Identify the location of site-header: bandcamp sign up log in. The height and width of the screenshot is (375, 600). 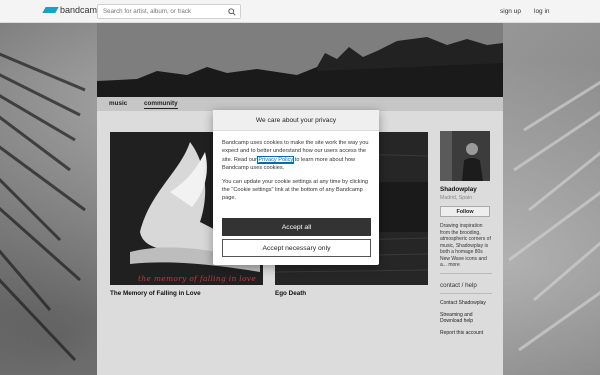
(300, 11).